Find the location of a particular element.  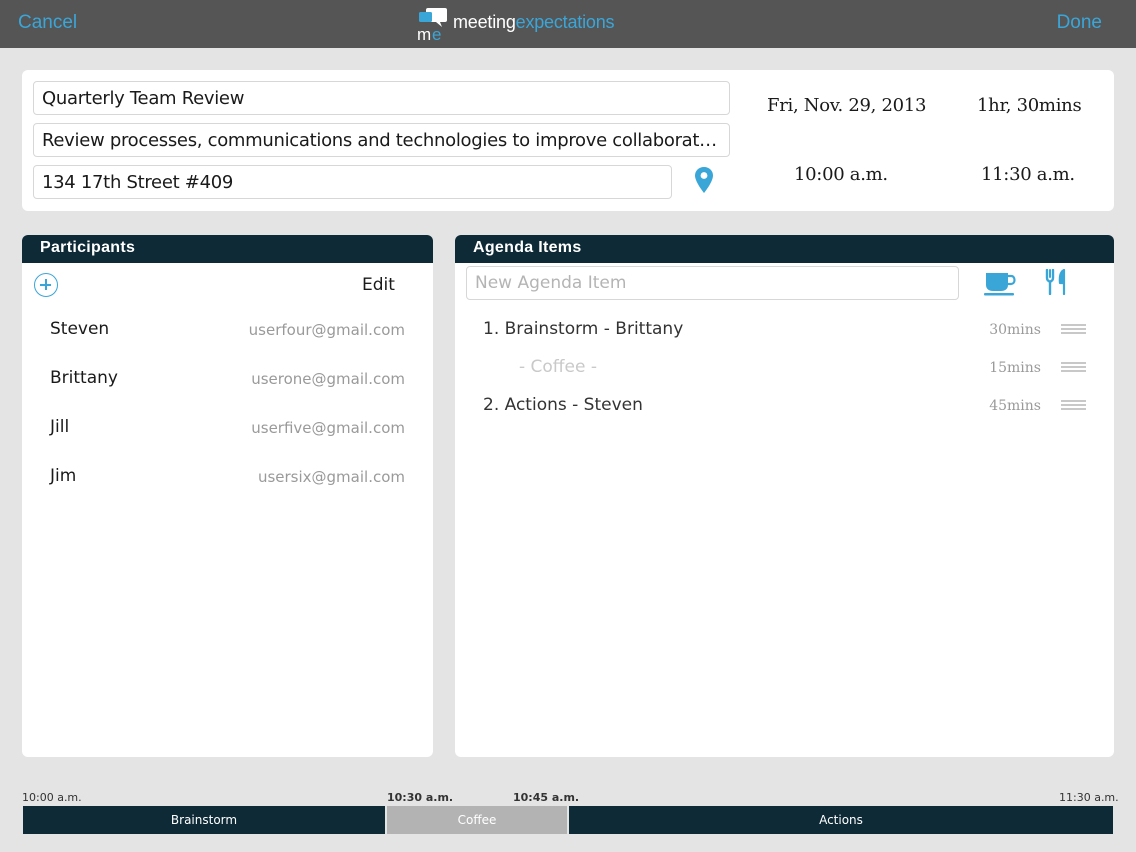

timeline-segment-actions: Actions is located at coordinates (841, 820).